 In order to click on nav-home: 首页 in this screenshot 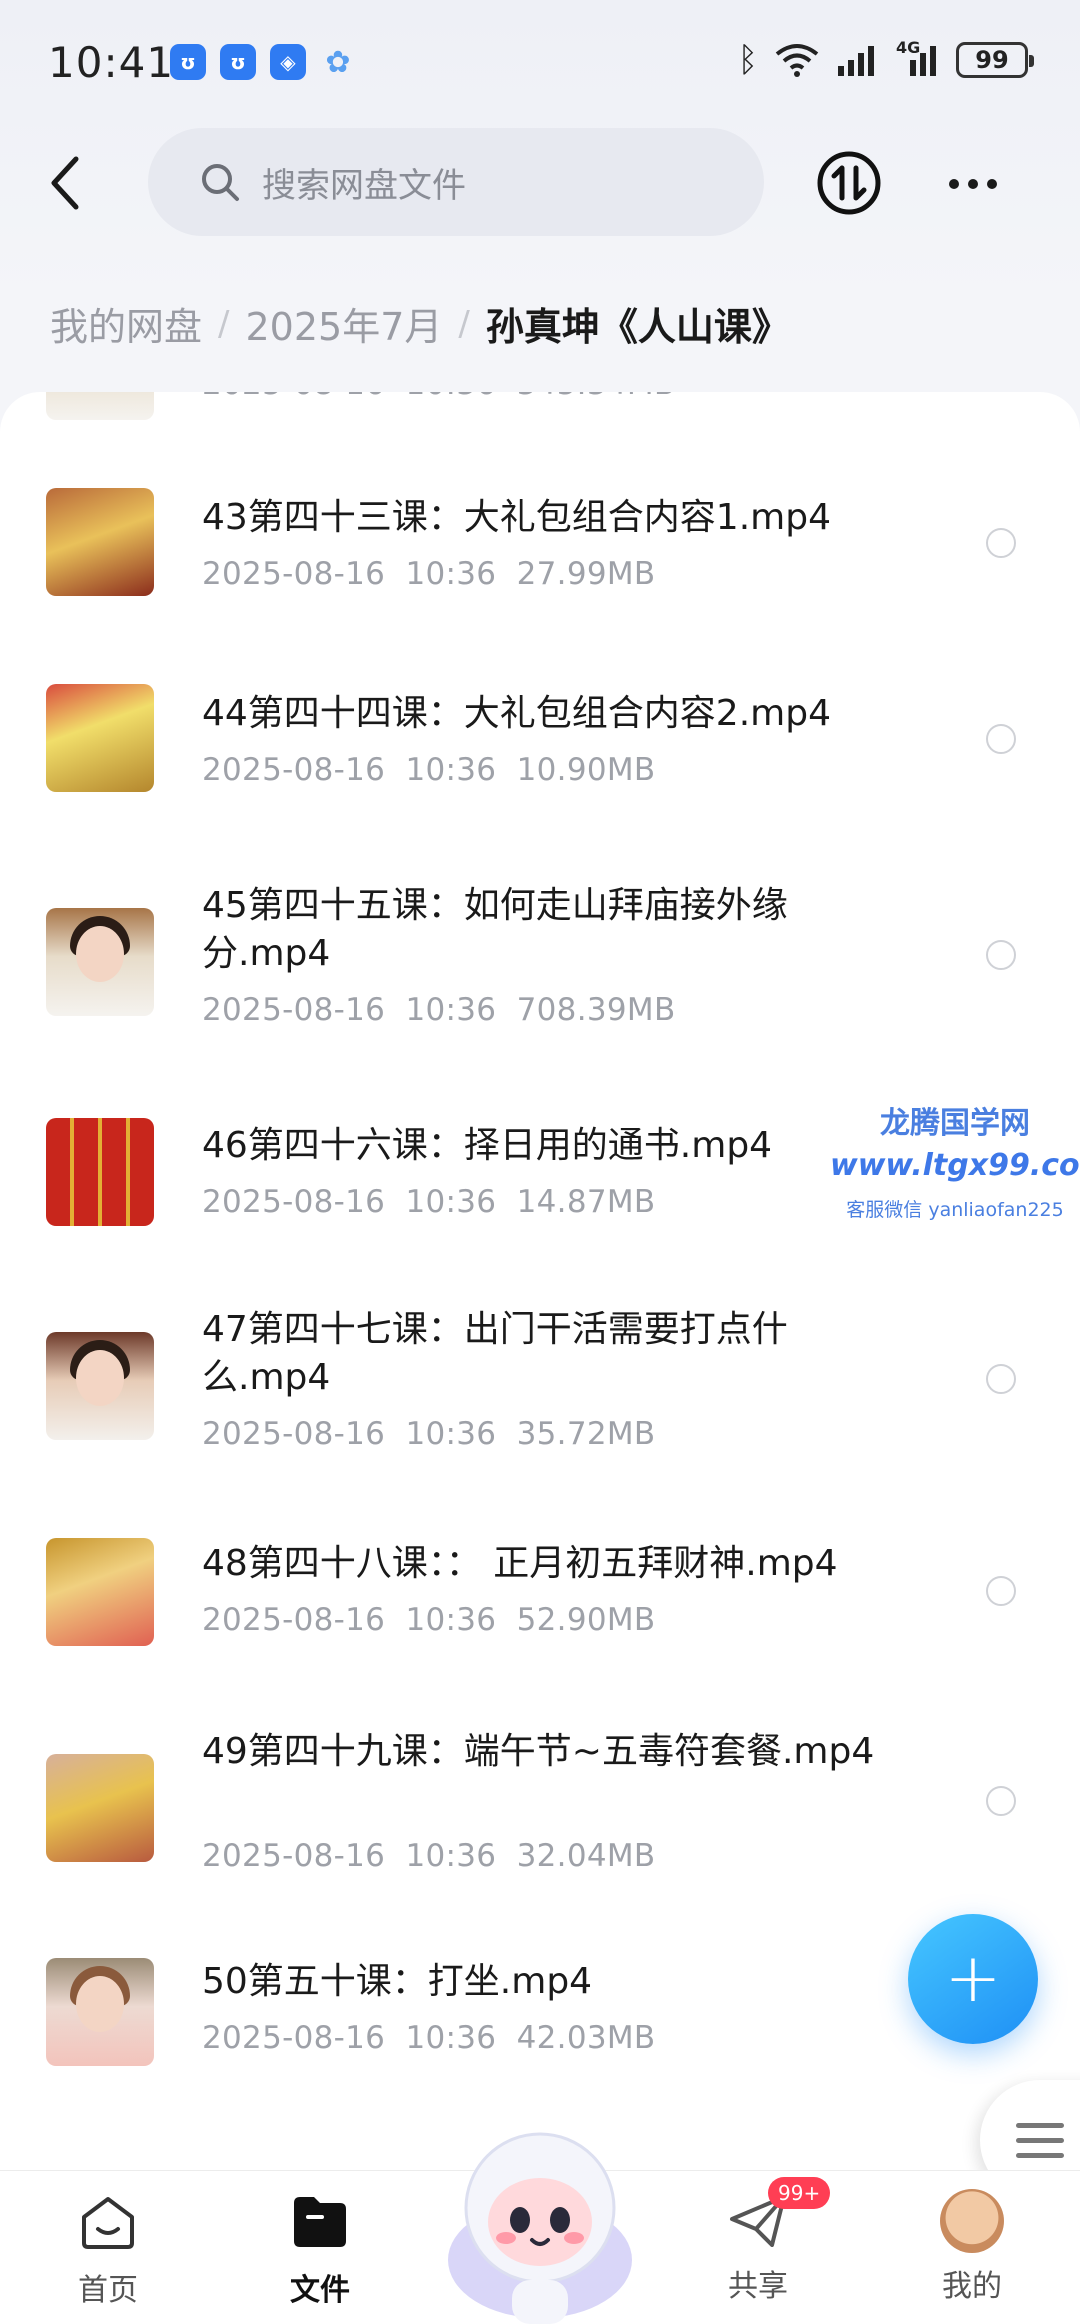, I will do `click(108, 2249)`.